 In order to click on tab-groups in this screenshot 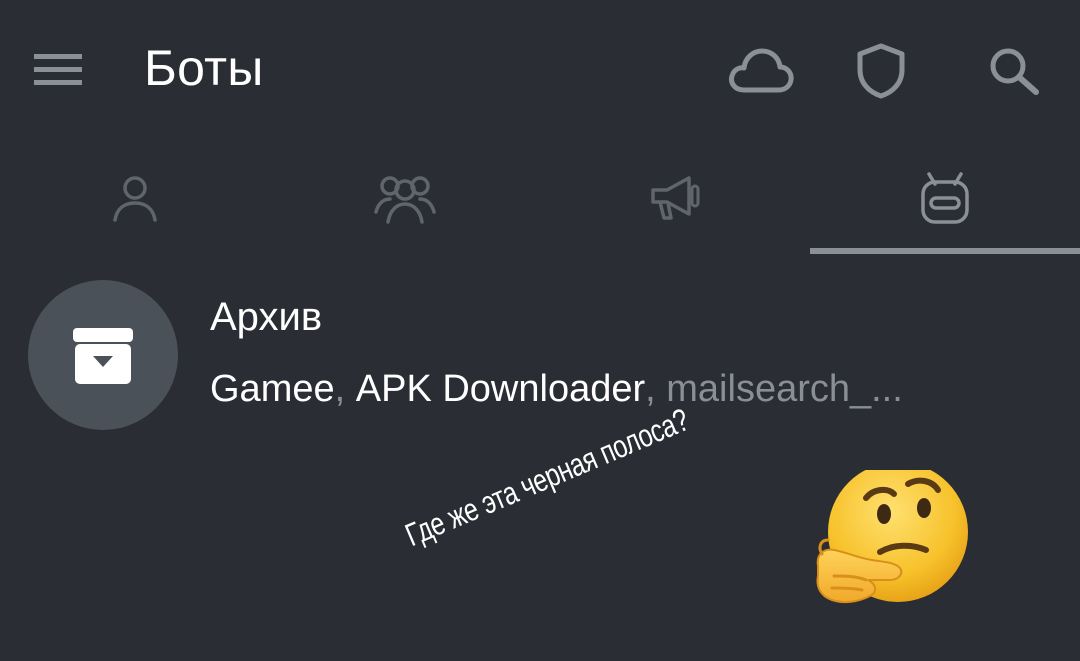, I will do `click(405, 198)`.